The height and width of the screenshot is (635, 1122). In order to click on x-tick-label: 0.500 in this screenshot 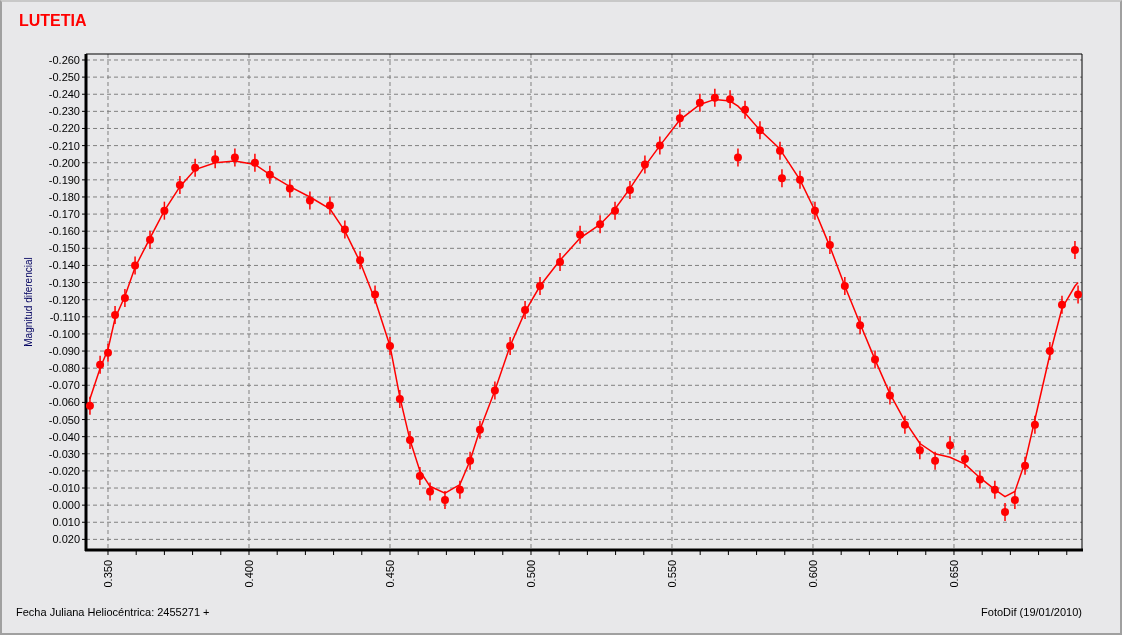, I will do `click(531, 574)`.